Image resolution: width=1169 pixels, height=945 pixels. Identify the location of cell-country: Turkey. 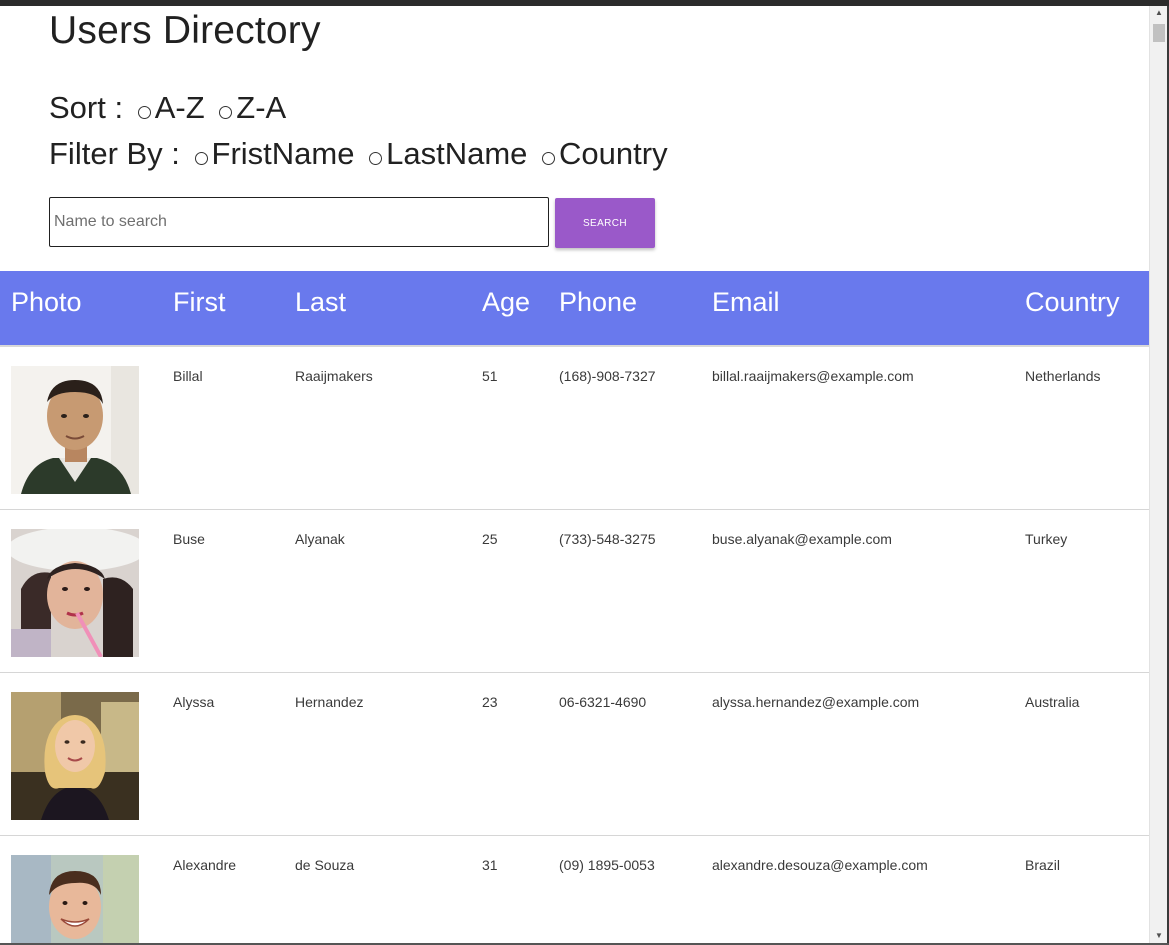
(1046, 539).